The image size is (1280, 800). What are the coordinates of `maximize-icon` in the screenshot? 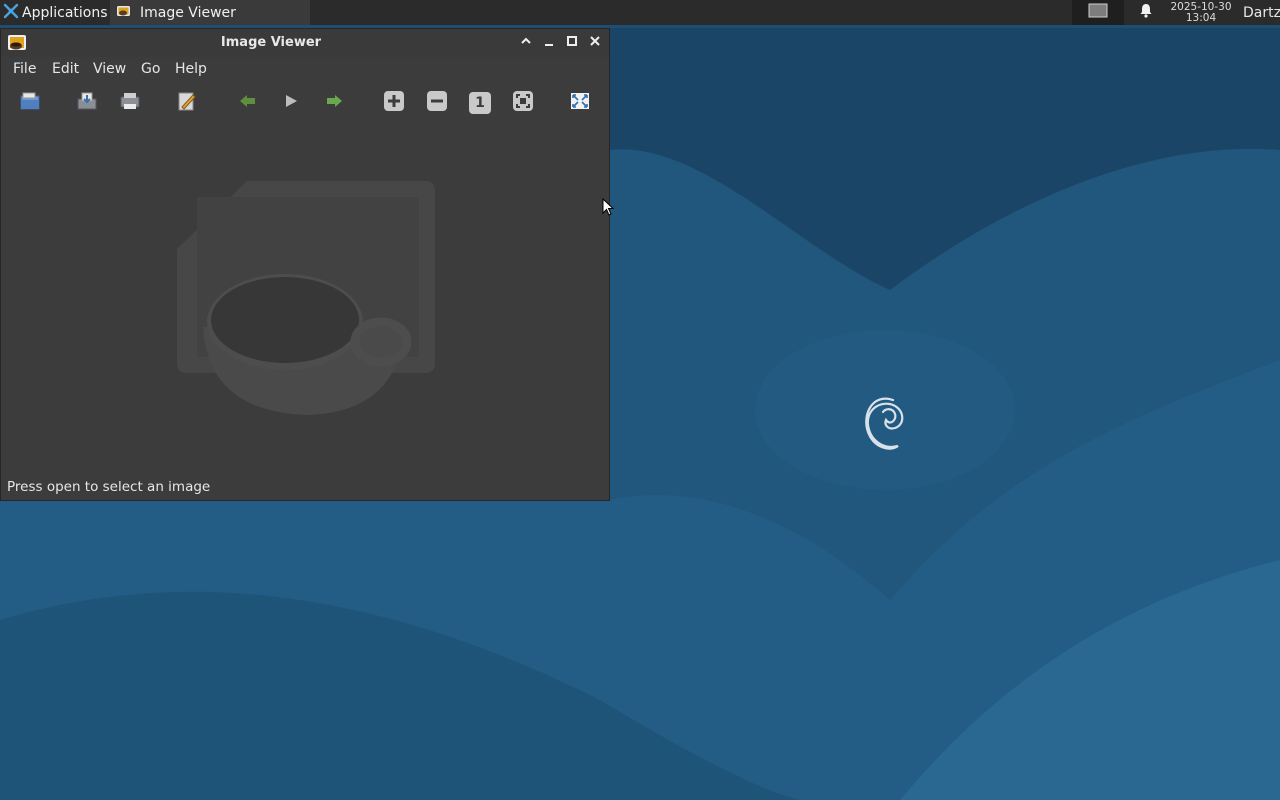 It's located at (572, 43).